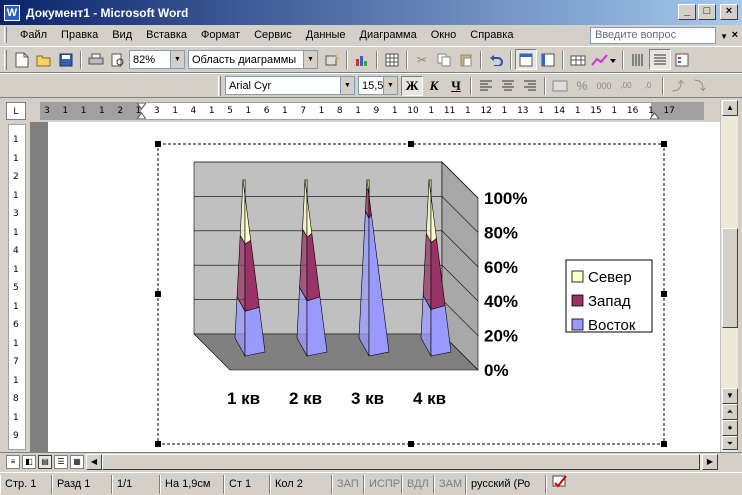 This screenshot has height=495, width=742. Describe the element at coordinates (444, 35) in the screenshot. I see `menu-window: Окно` at that location.